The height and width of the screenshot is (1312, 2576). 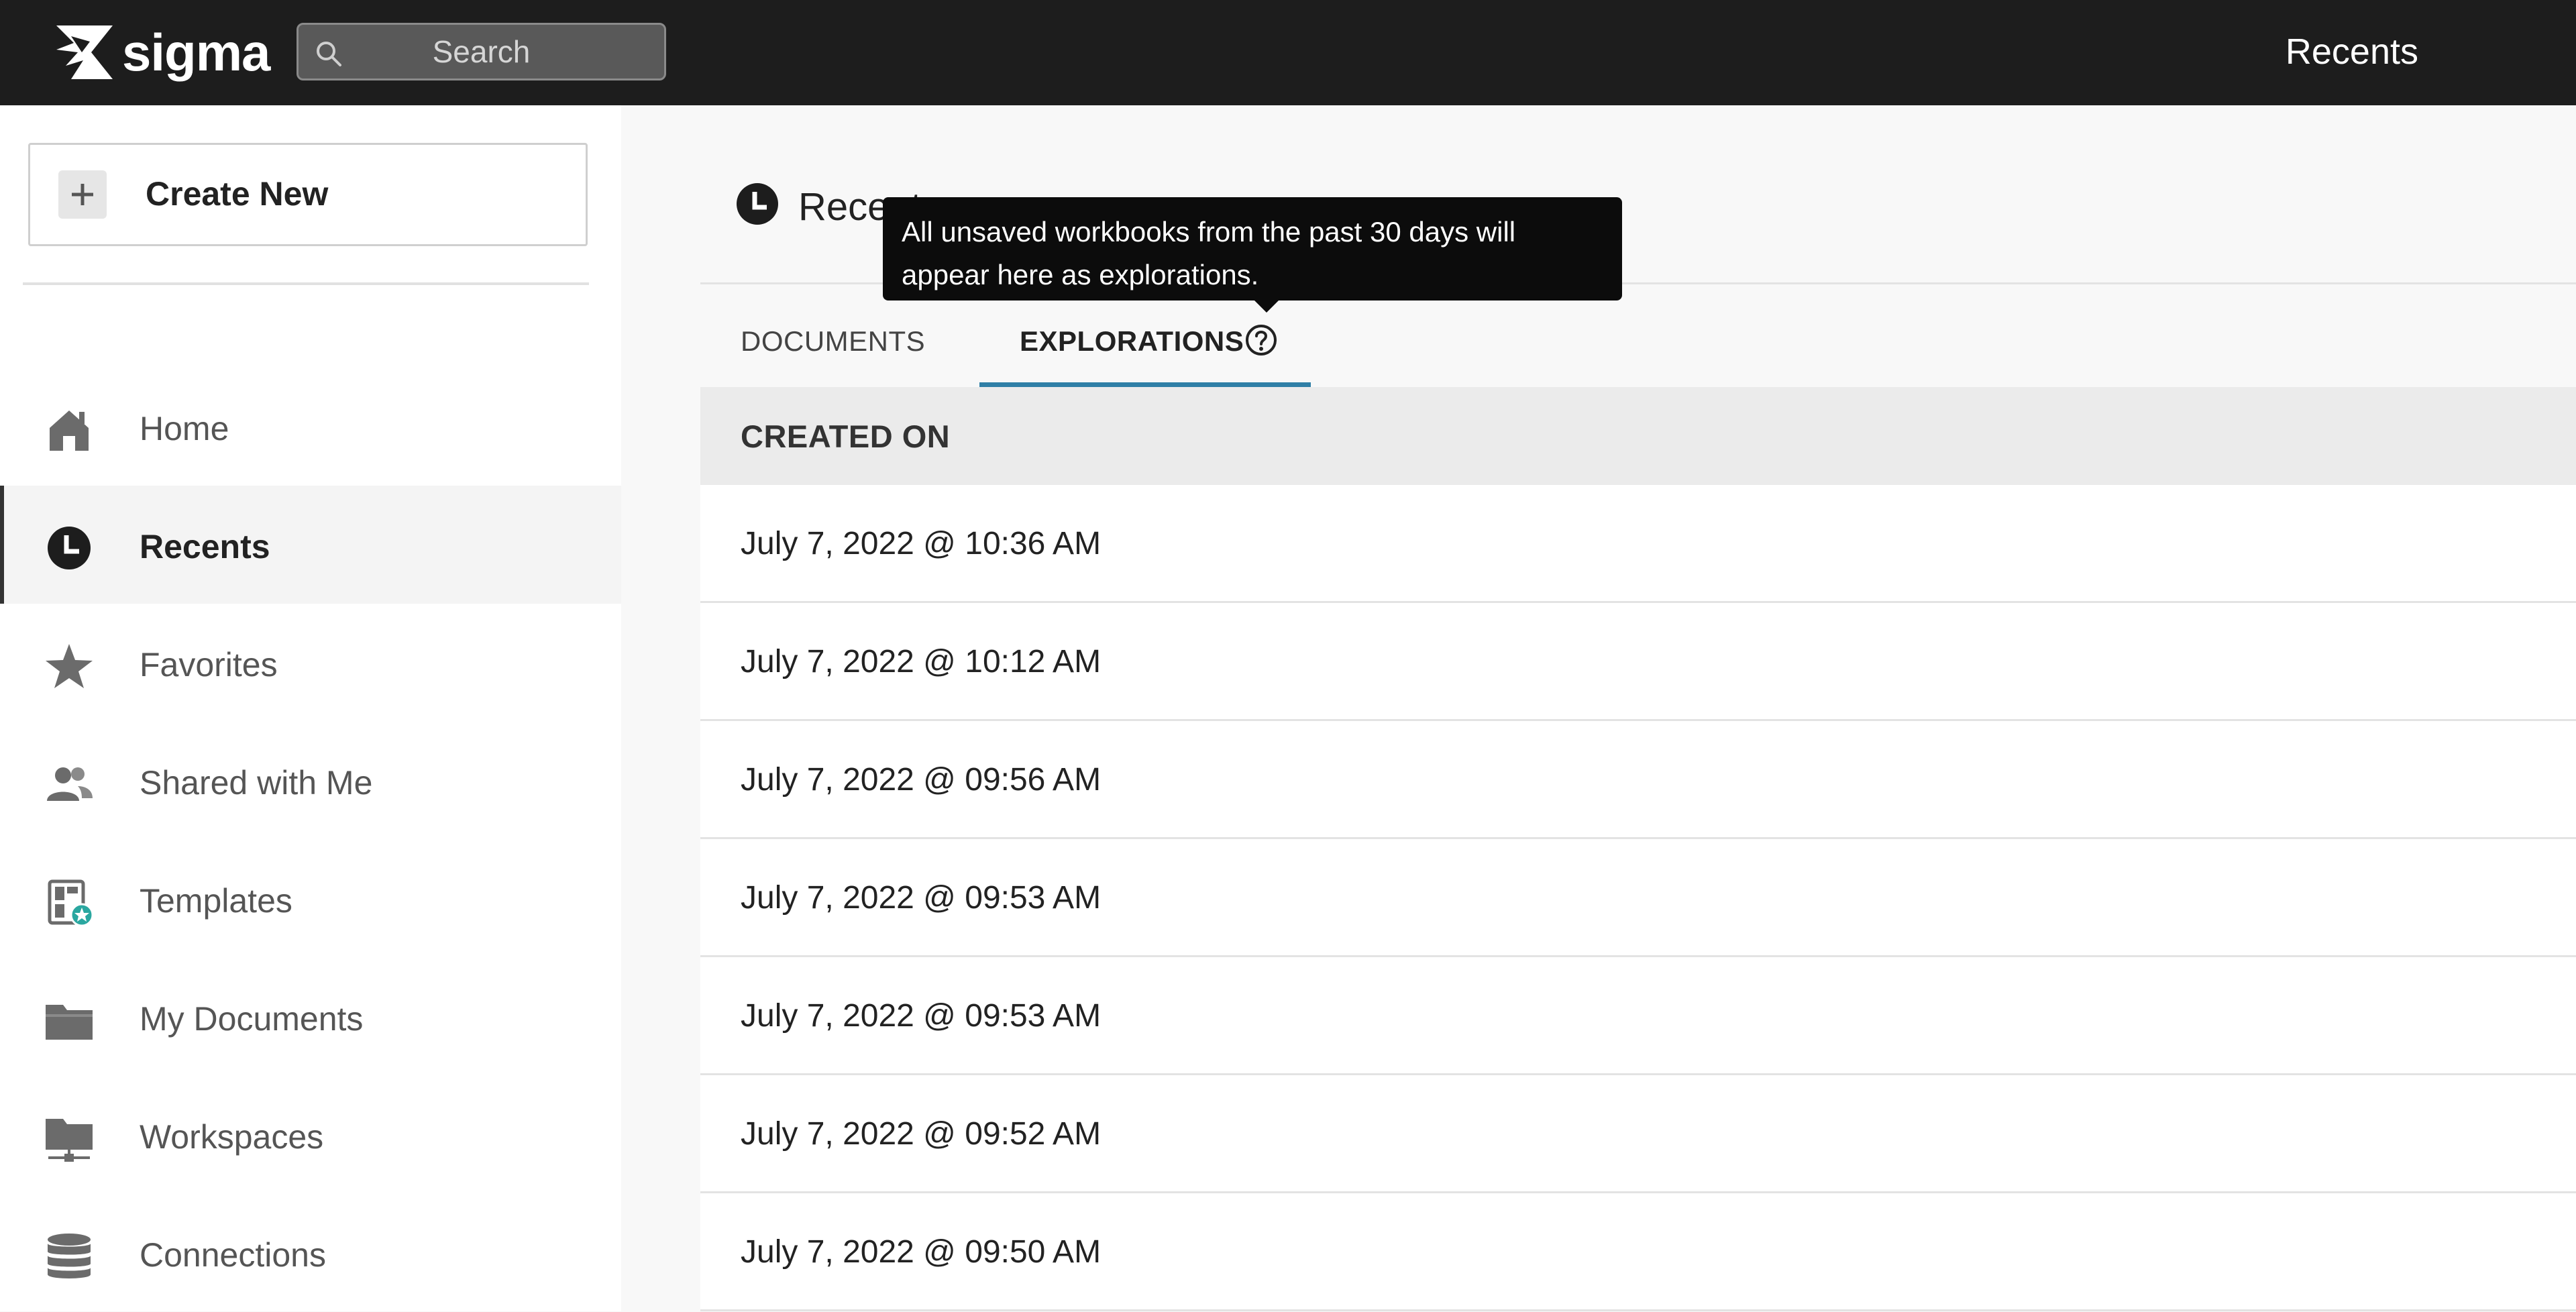 What do you see at coordinates (310, 899) in the screenshot?
I see `sidebar-item-templates: Templates` at bounding box center [310, 899].